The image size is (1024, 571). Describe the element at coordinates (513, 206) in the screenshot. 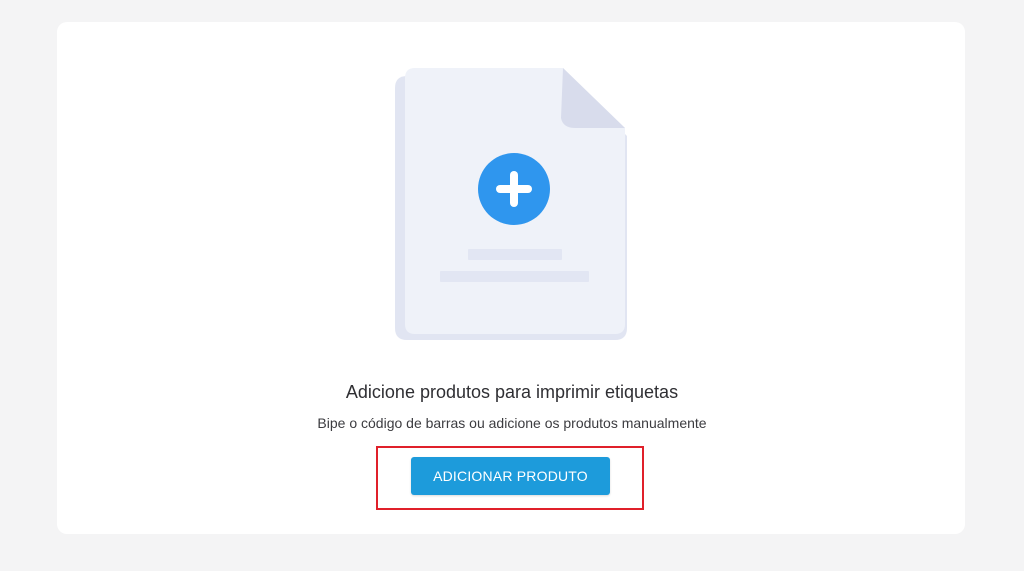

I see `document-add-icon` at that location.